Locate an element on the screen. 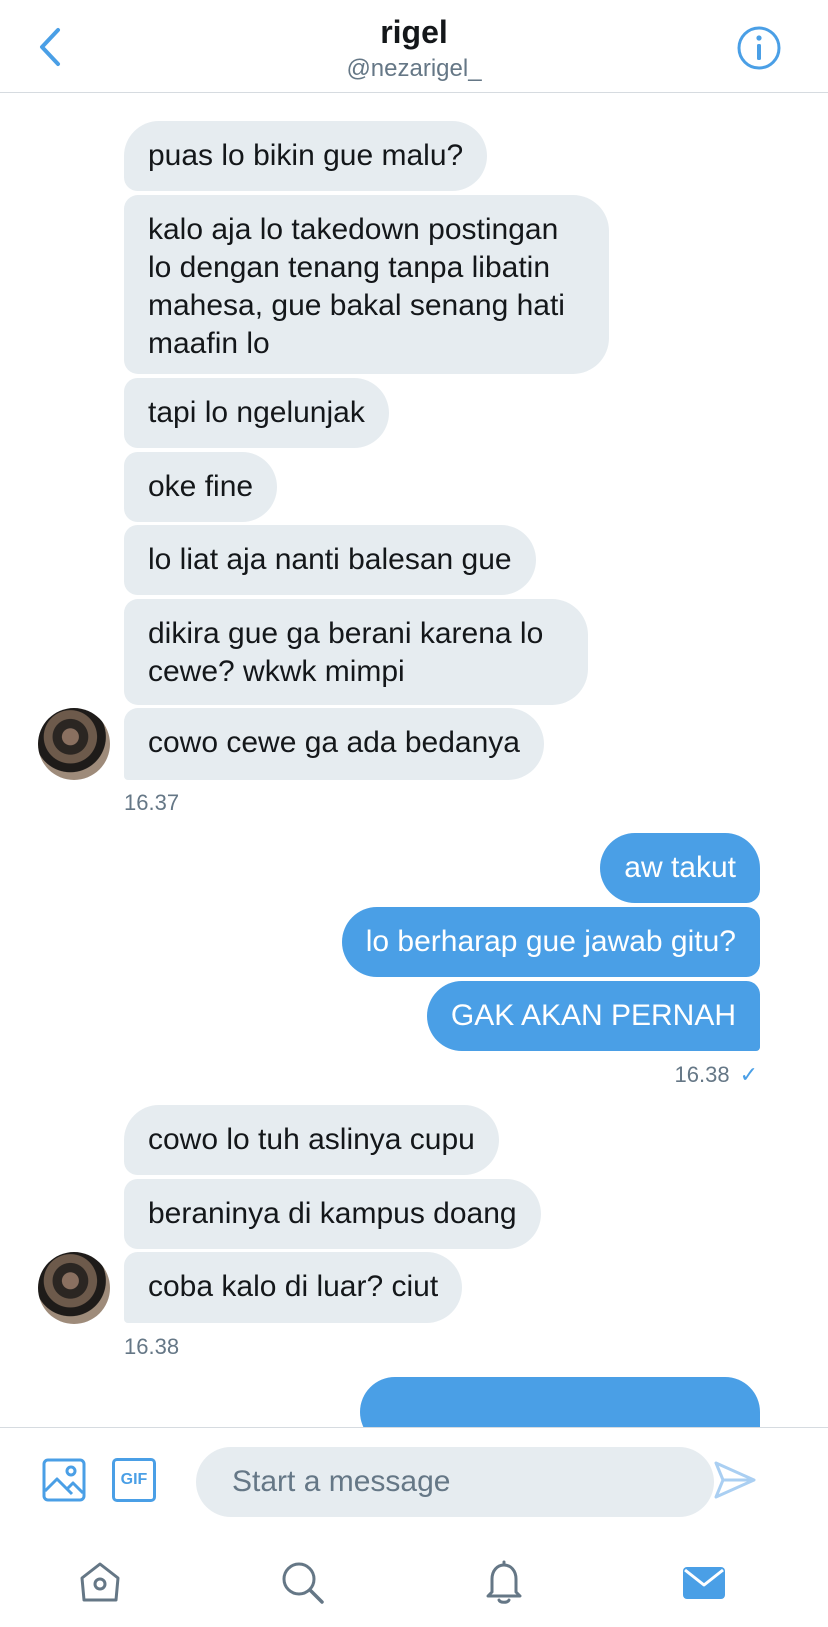 The width and height of the screenshot is (828, 1627). message-outgoing: GAK AKAN PERNAH is located at coordinates (593, 1016).